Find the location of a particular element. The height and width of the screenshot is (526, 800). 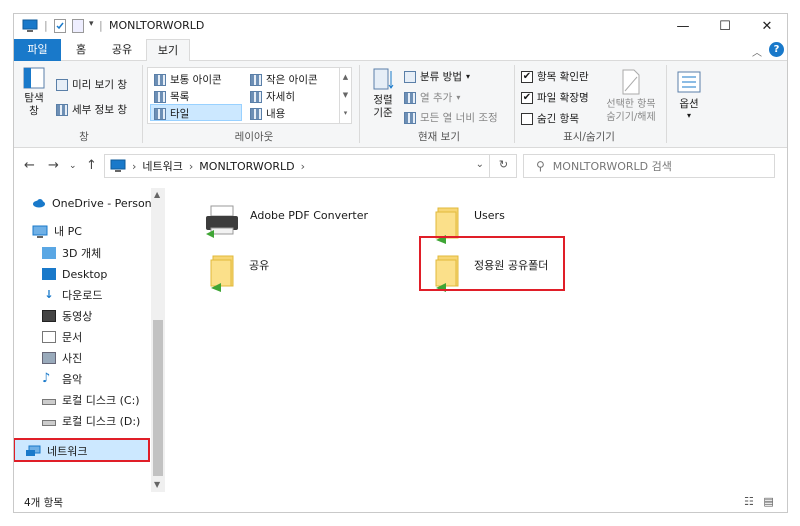

3d-objects-icon is located at coordinates (49, 253).